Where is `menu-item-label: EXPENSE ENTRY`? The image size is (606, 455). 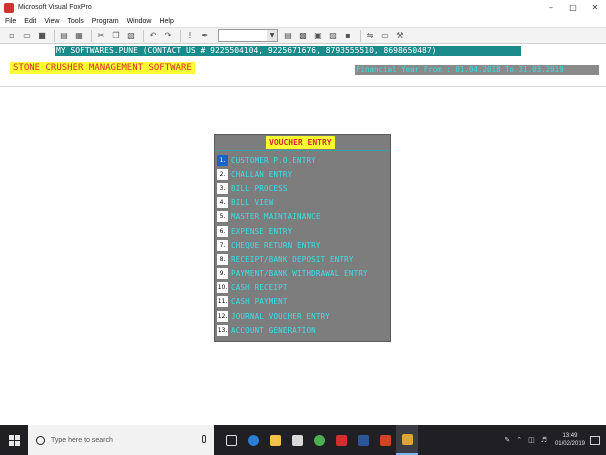
menu-item-label: EXPENSE ENTRY is located at coordinates (262, 231).